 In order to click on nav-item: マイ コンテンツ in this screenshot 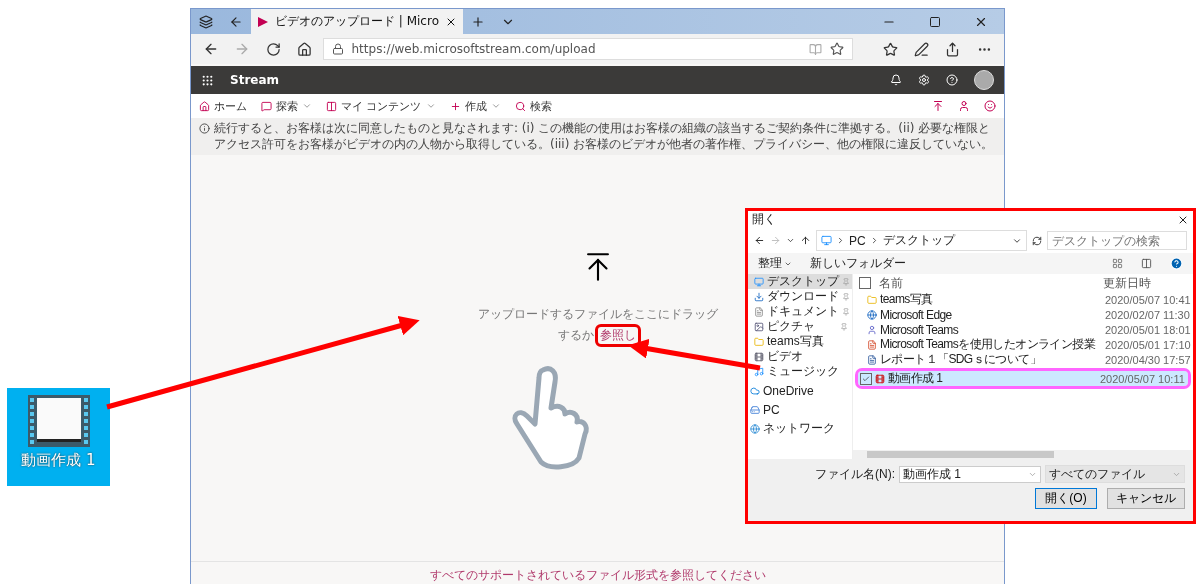, I will do `click(381, 106)`.